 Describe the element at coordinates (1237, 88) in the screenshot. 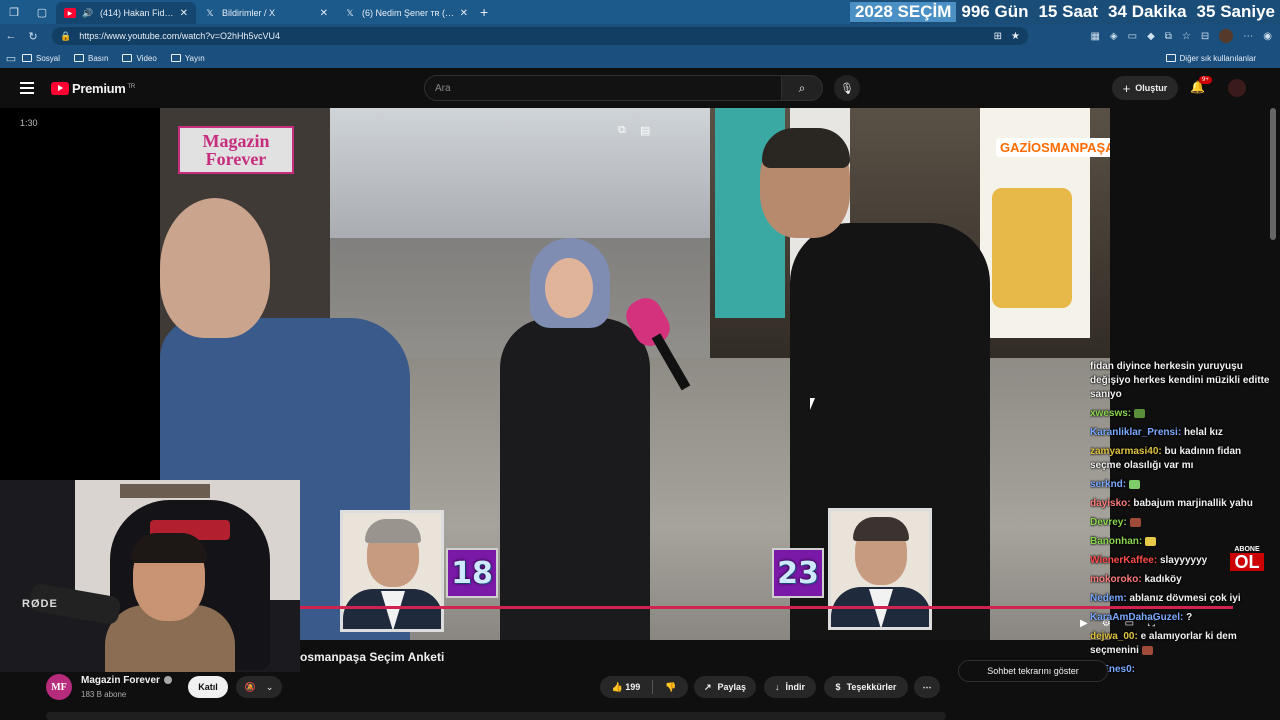

I see `user-avatar` at that location.